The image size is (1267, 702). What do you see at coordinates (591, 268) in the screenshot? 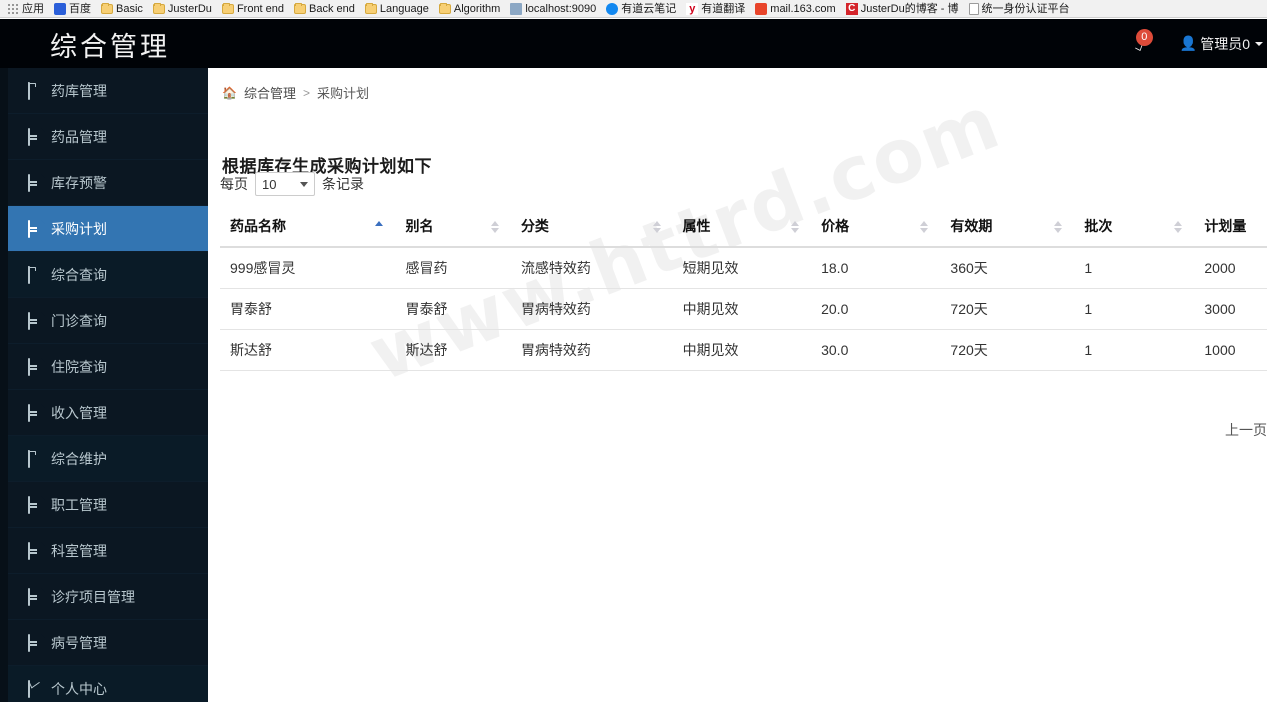
I see `cell-category: 流感特效药` at bounding box center [591, 268].